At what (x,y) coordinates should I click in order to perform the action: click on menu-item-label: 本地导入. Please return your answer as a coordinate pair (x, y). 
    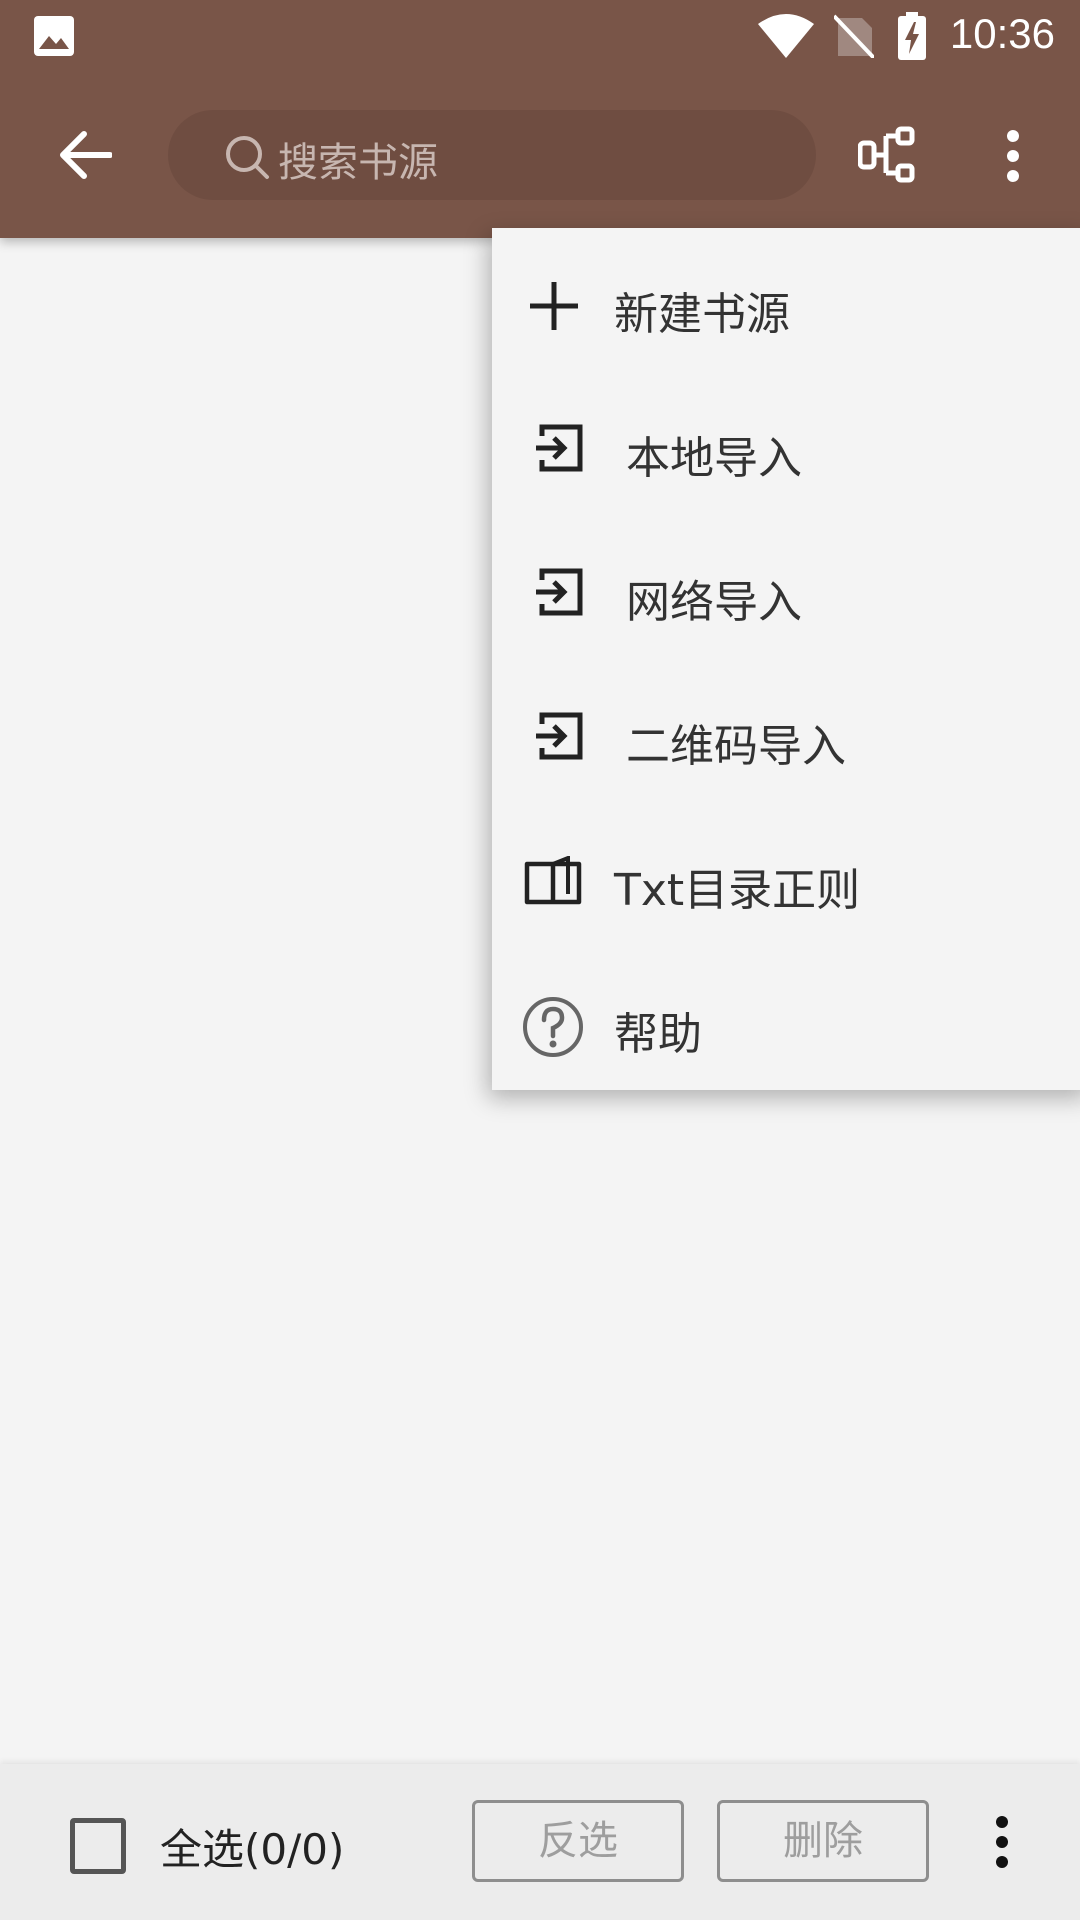
    Looking at the image, I should click on (714, 458).